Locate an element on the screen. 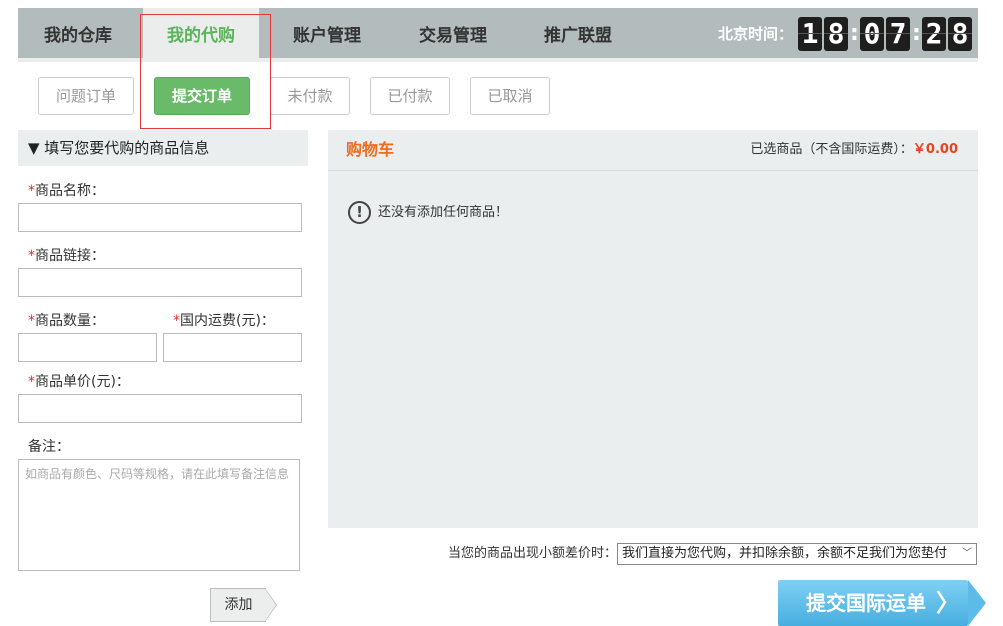 This screenshot has width=1003, height=626. clock-digit: 7 is located at coordinates (898, 34).